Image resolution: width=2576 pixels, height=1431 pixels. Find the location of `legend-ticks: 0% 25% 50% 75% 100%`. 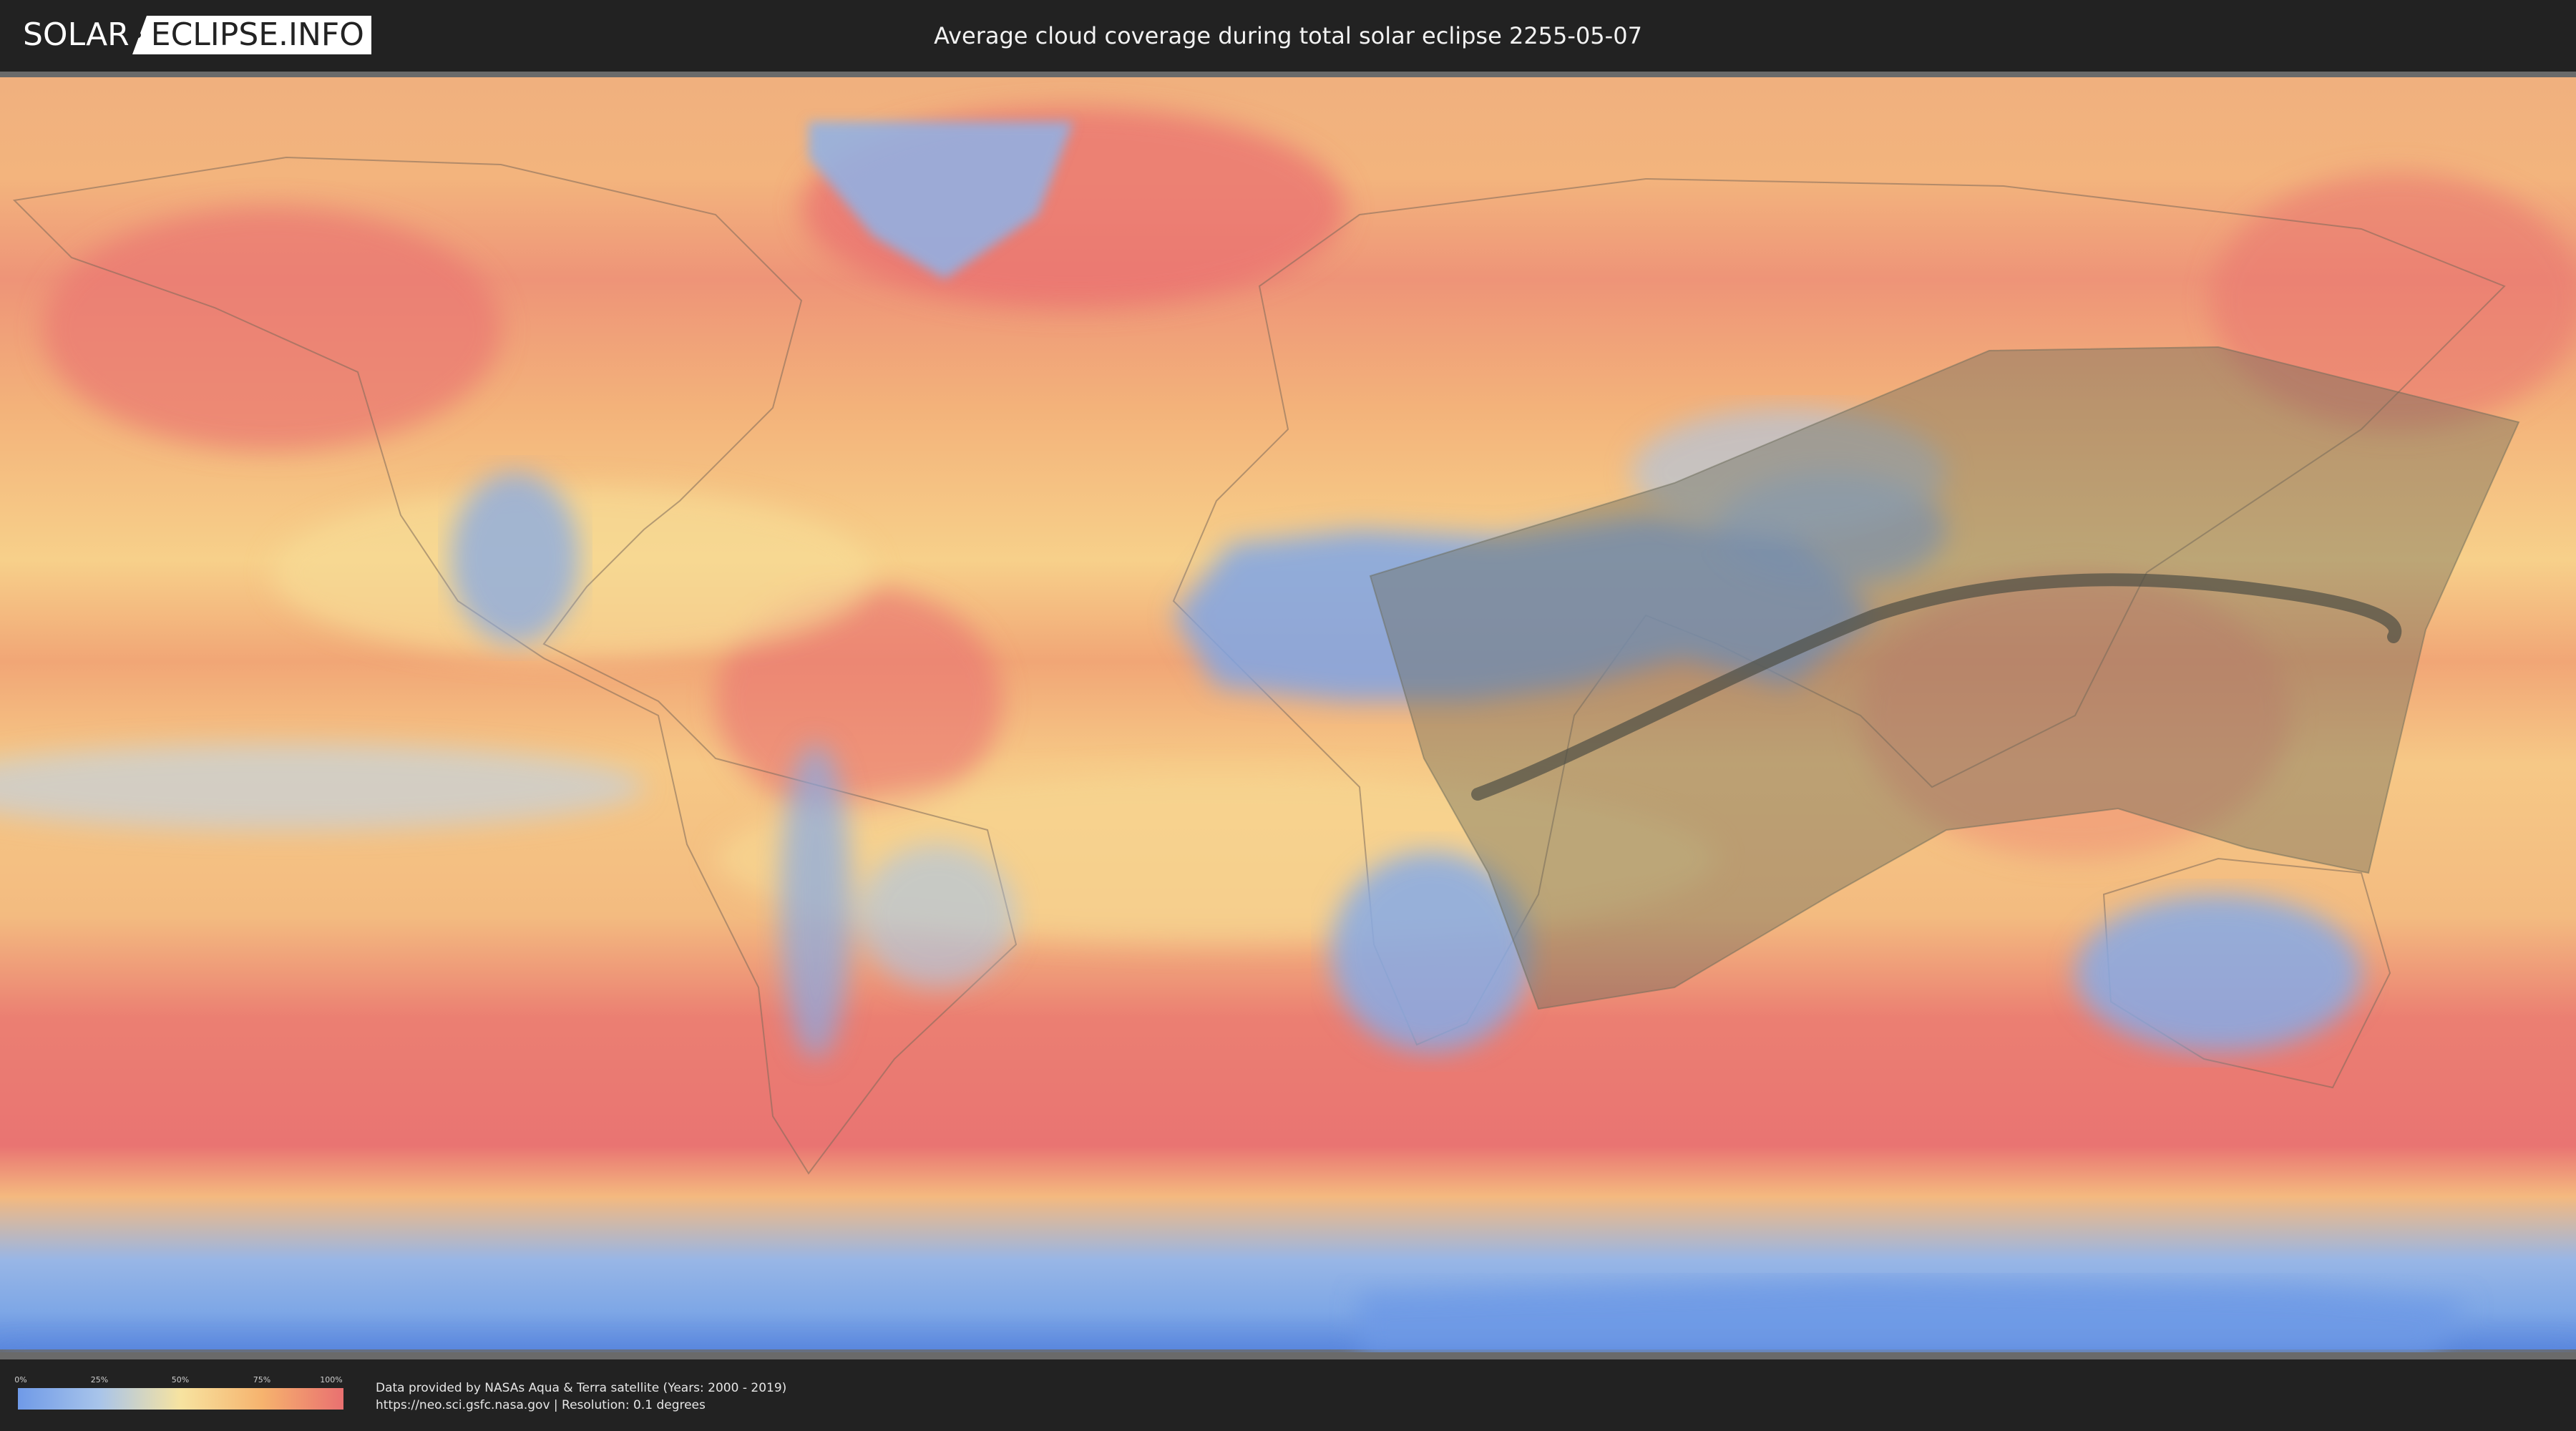

legend-ticks: 0% 25% 50% 75% 100% is located at coordinates (178, 1382).